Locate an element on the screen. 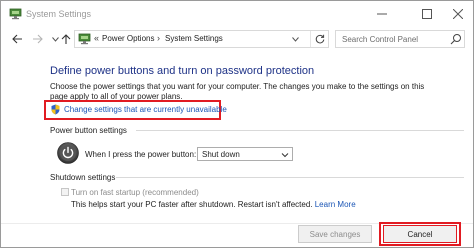 The image size is (474, 248). arrow-up-icon is located at coordinates (66, 38).